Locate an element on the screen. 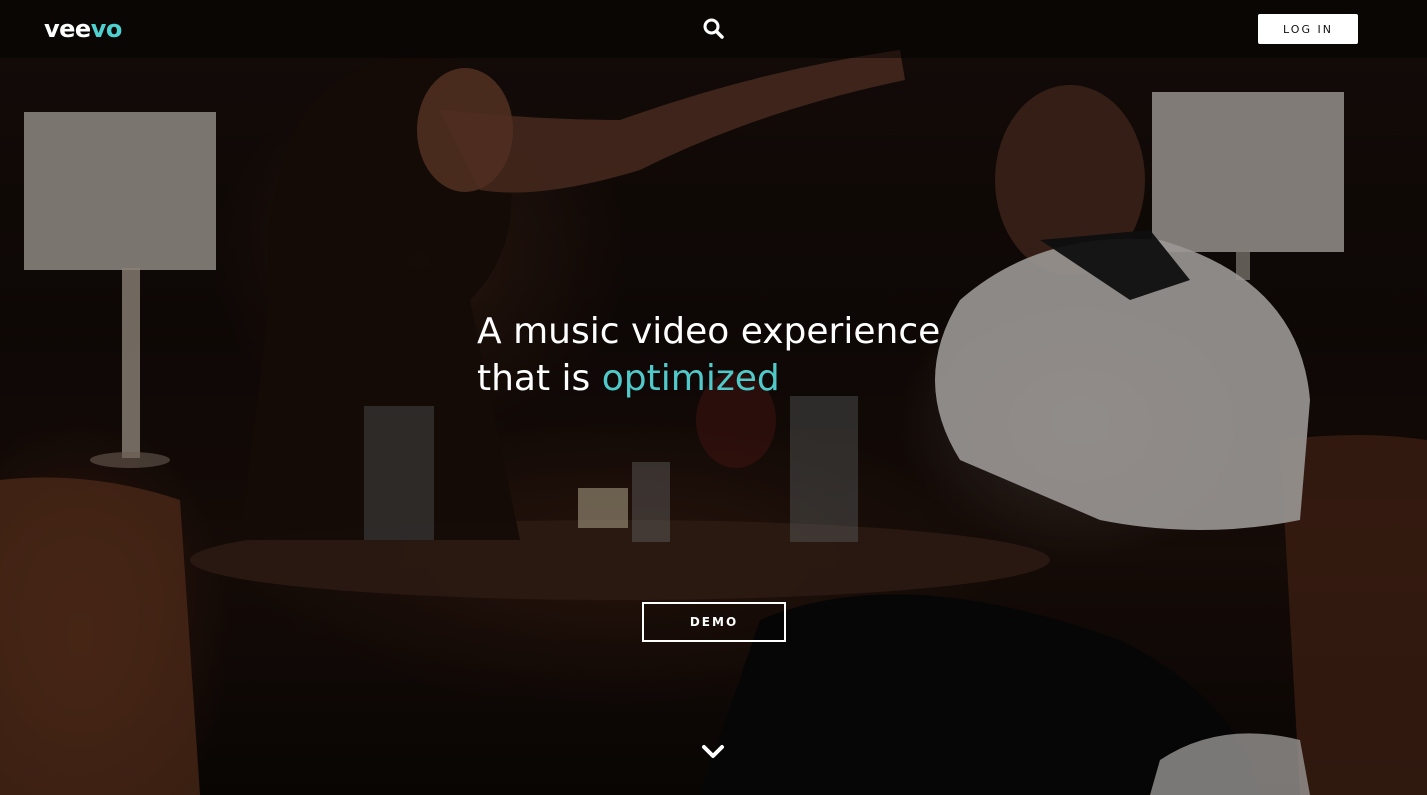  search-icon-graphic is located at coordinates (713, 28).